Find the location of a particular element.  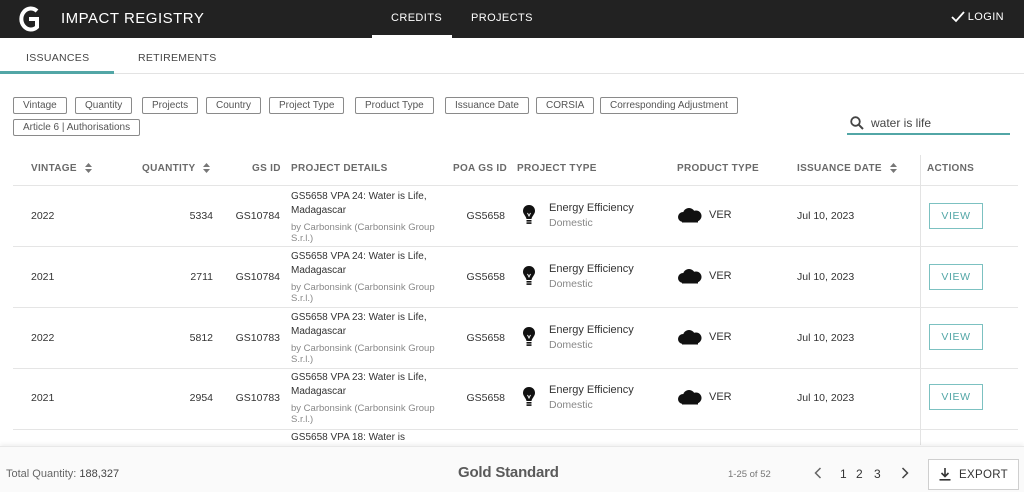

top-nav-bar: IMPACT REGISTRY CREDITS PROJECTS LOGIN is located at coordinates (512, 19).